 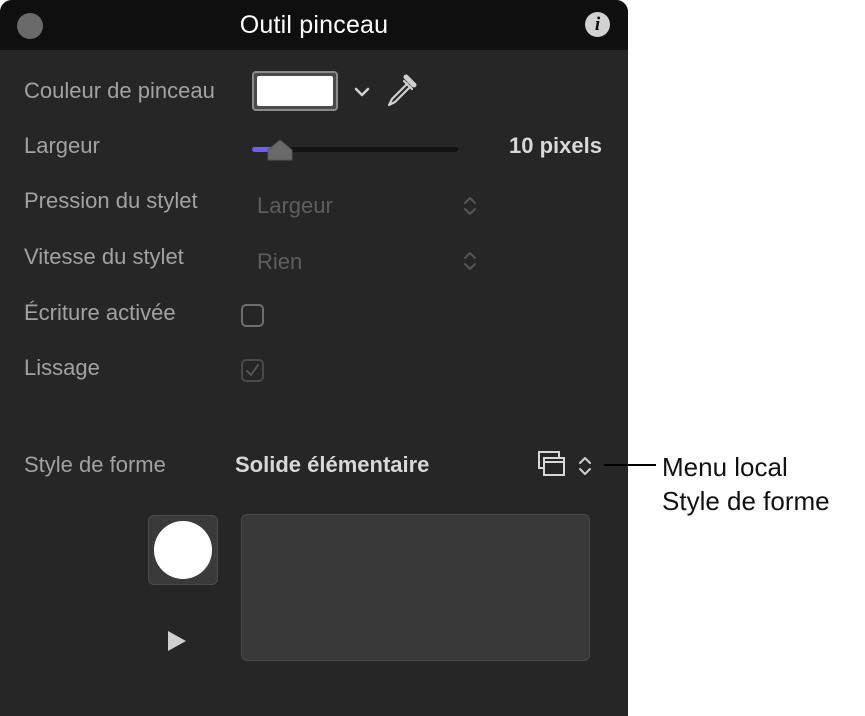 I want to click on write-on-label: Écriture activée, so click(x=100, y=312).